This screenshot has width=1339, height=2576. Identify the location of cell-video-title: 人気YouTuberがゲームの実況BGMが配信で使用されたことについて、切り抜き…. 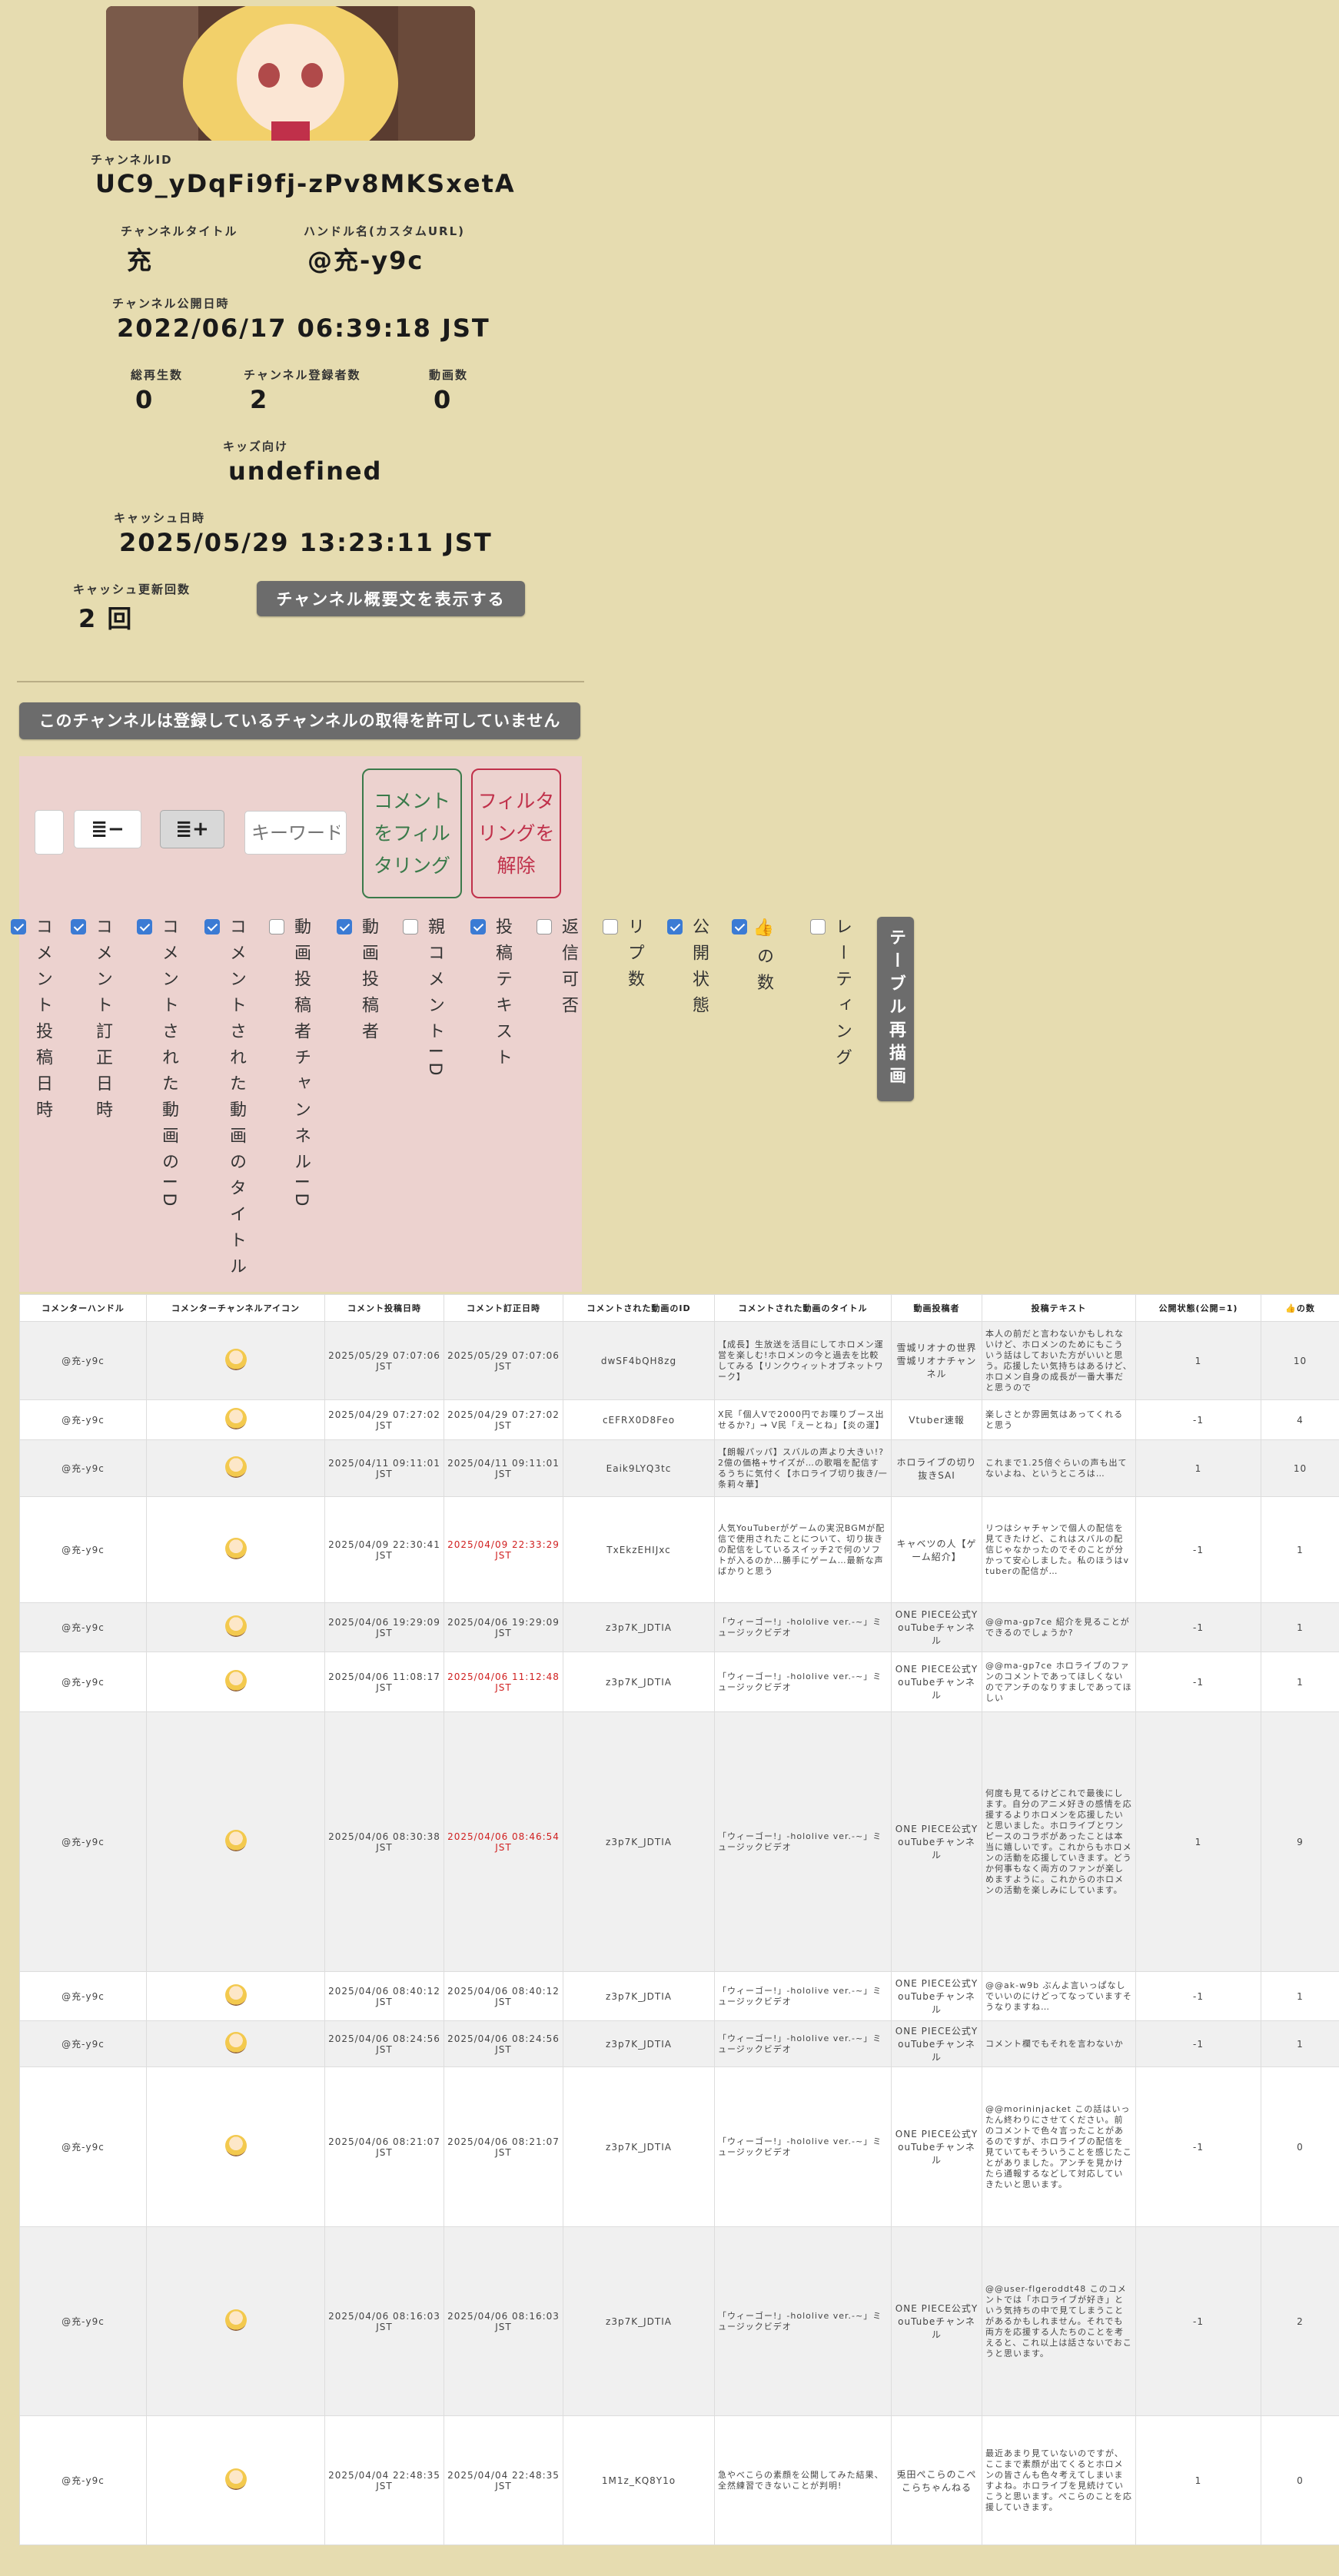
(803, 1549).